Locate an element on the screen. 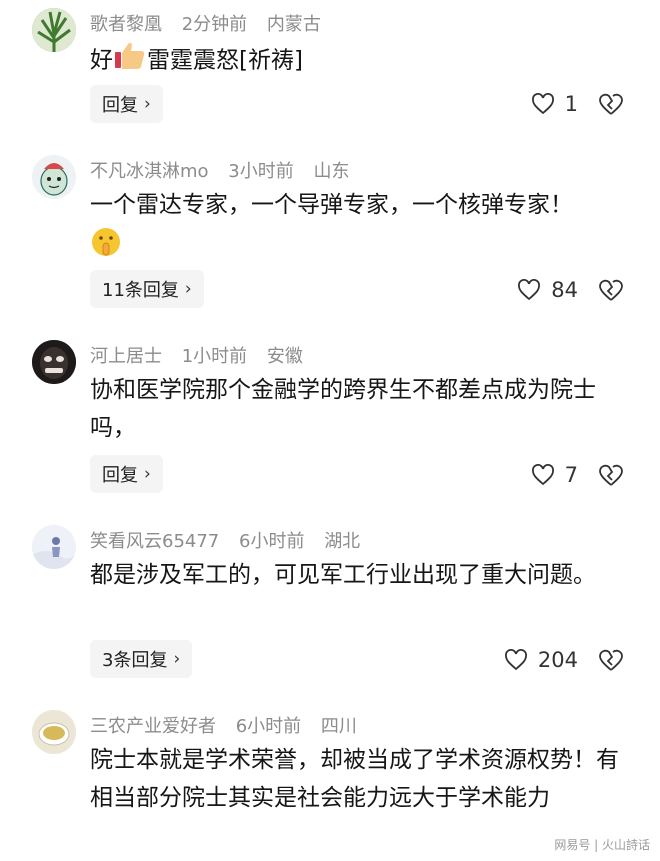 This screenshot has height=861, width=660. snow-avatar-icon is located at coordinates (54, 547).